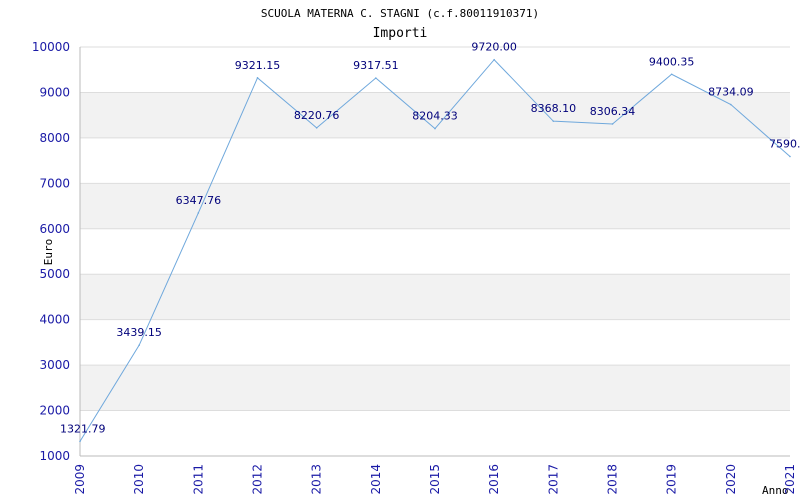 Image resolution: width=800 pixels, height=500 pixels. I want to click on x-tick-label: 2009, so click(80, 479).